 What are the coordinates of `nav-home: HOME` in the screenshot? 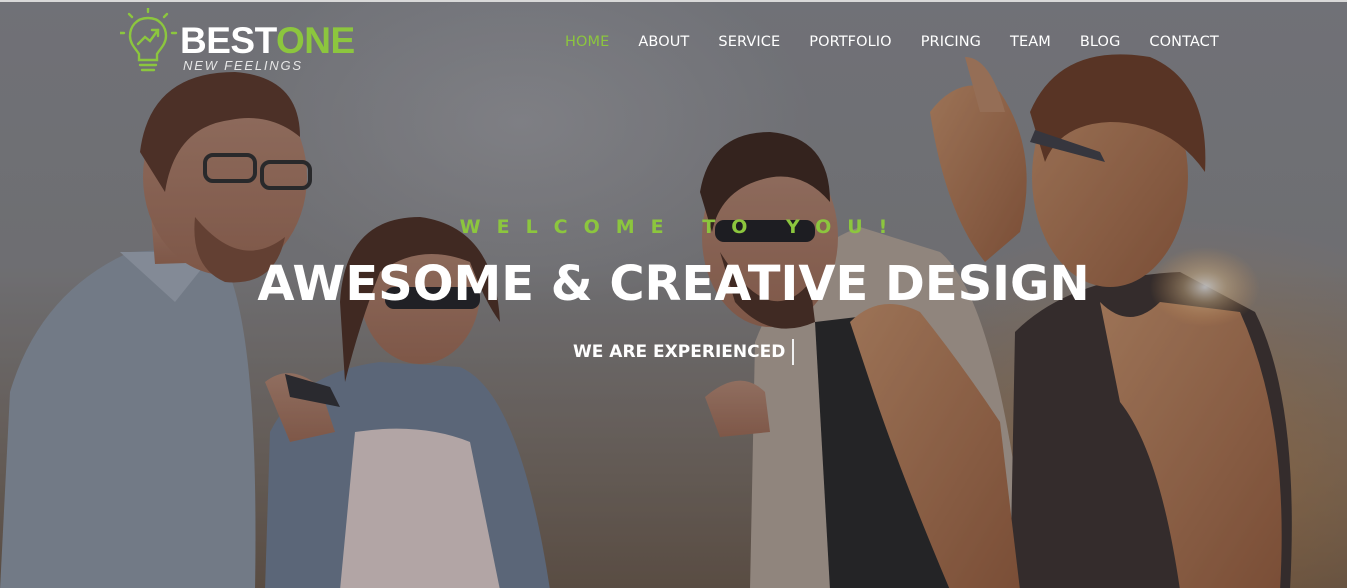 It's located at (587, 42).